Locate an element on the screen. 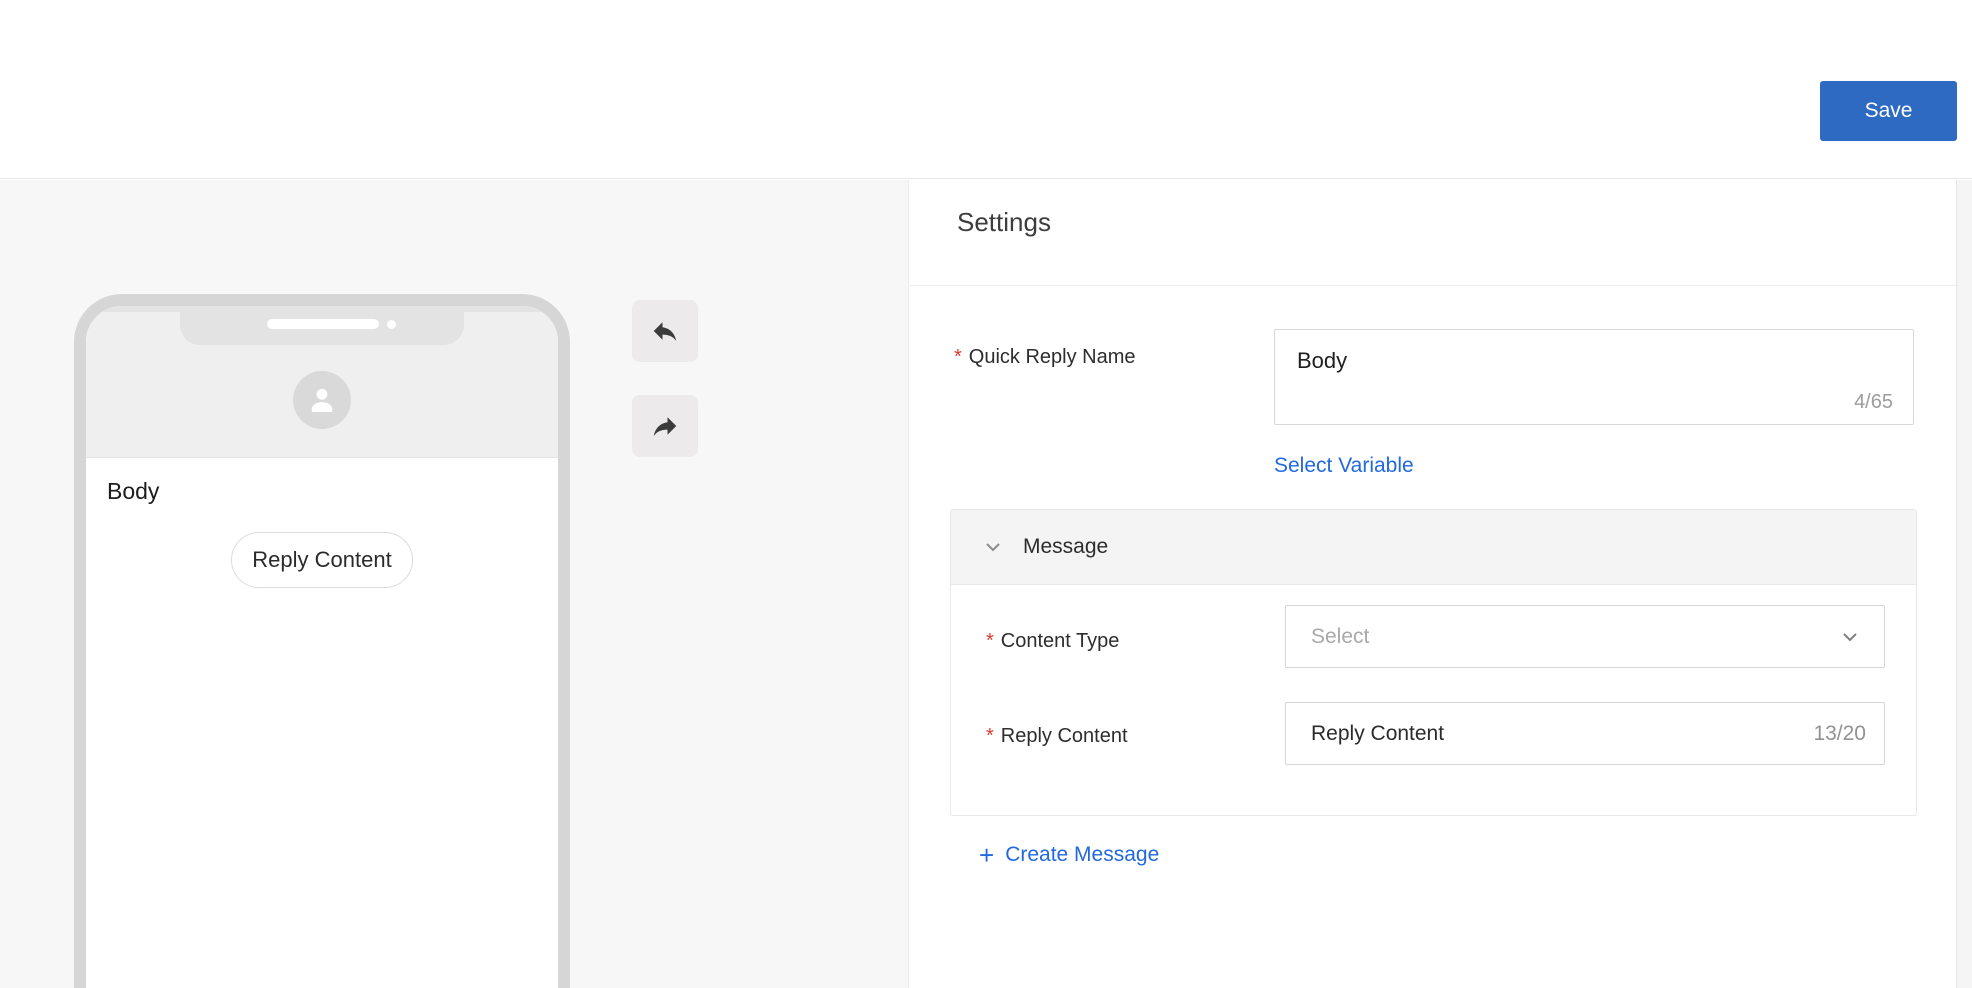 The width and height of the screenshot is (1972, 988). reply-content-label-text: Reply Content is located at coordinates (1064, 736).